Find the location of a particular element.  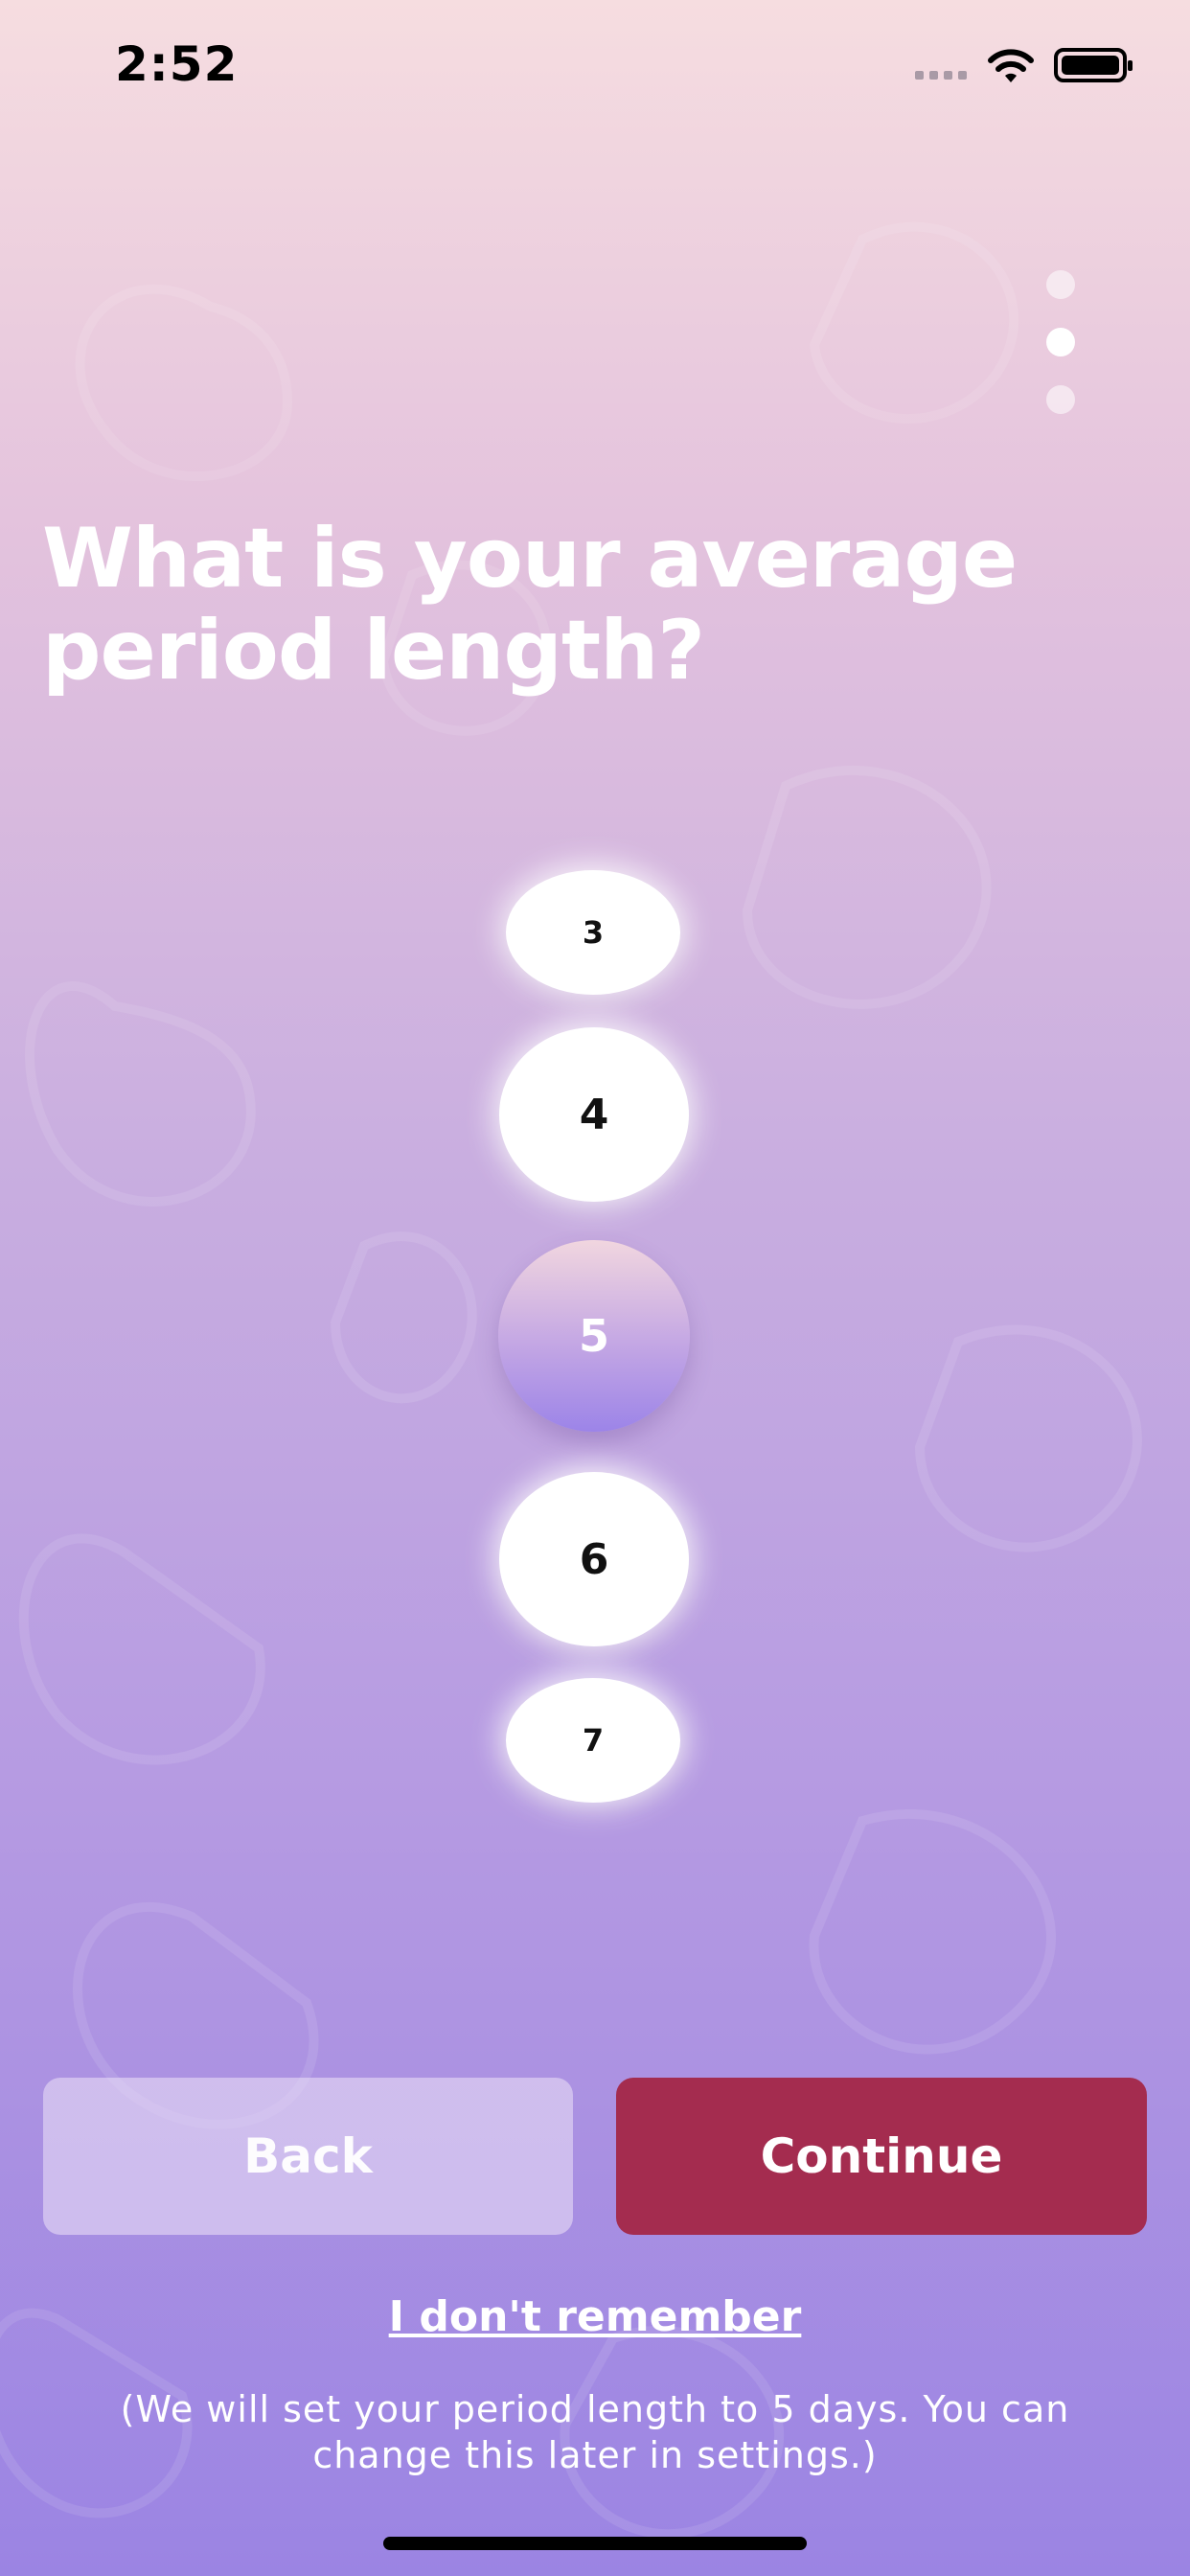

period-length-option-selected: 5 is located at coordinates (594, 1336).